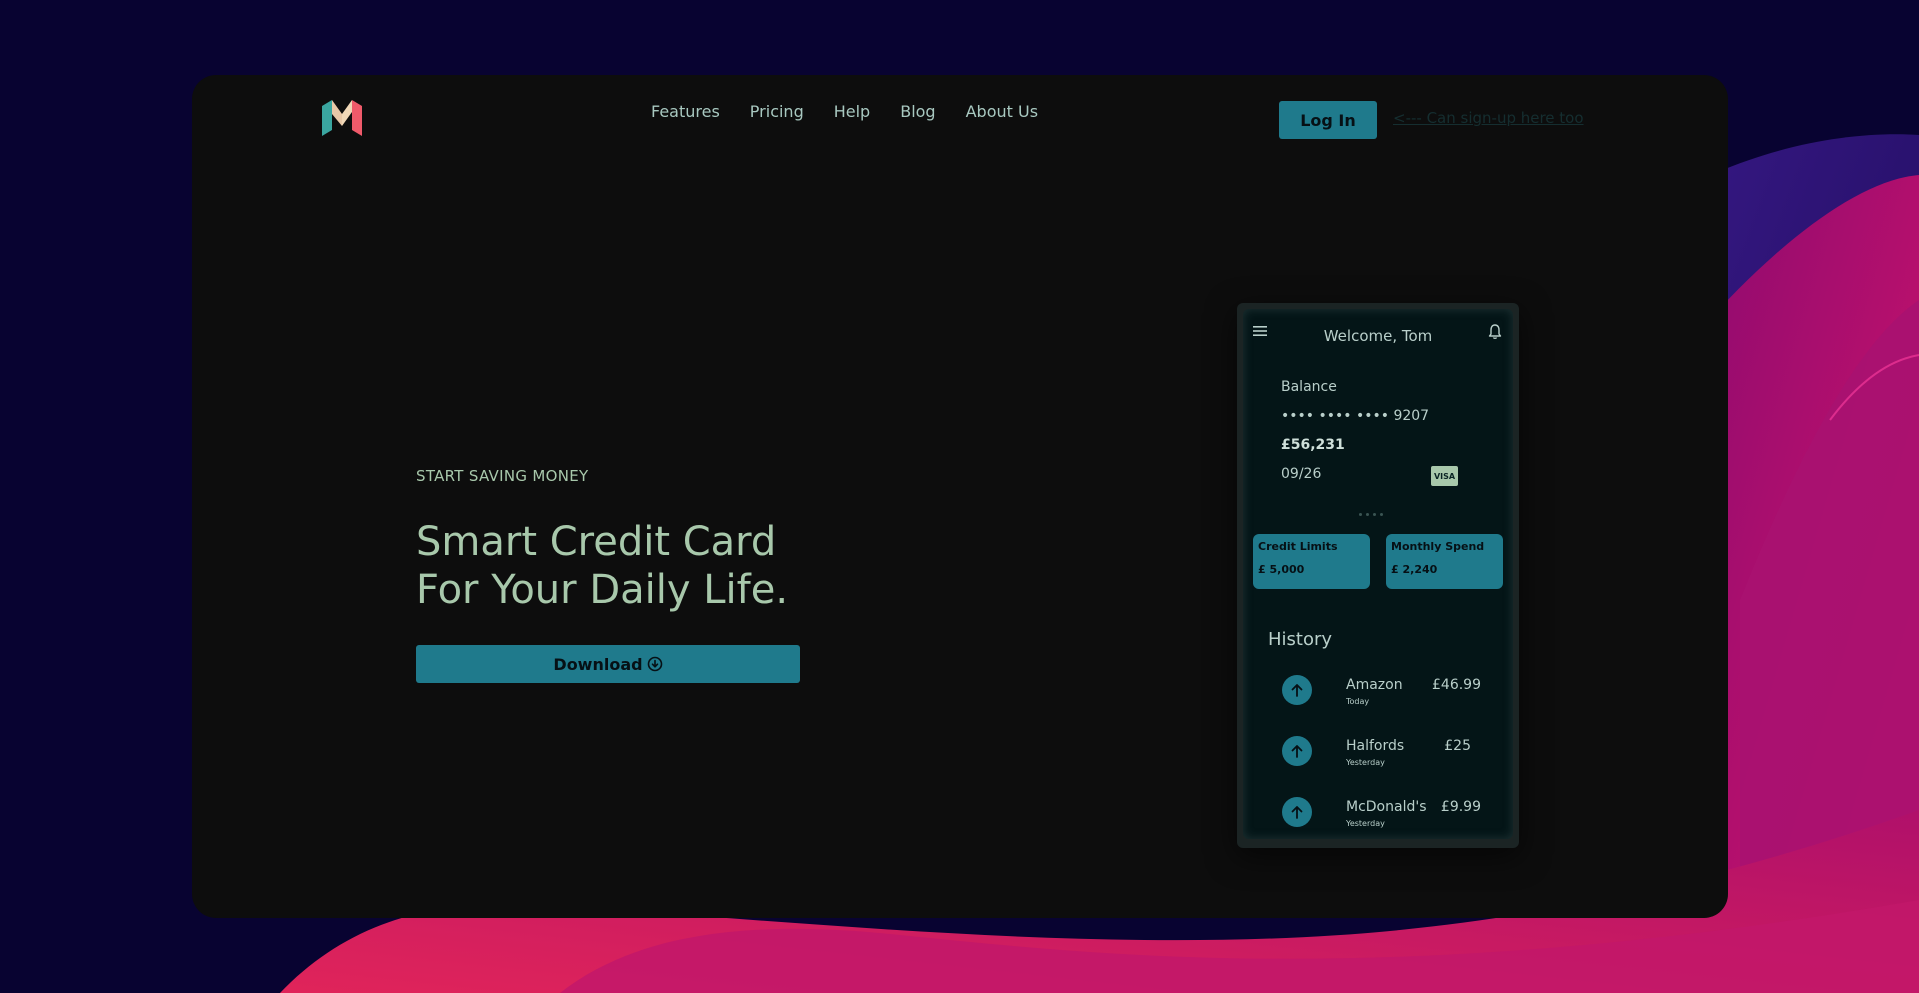 The height and width of the screenshot is (993, 1919). I want to click on main-nav: Features Pricing Help Blog About Us, so click(844, 111).